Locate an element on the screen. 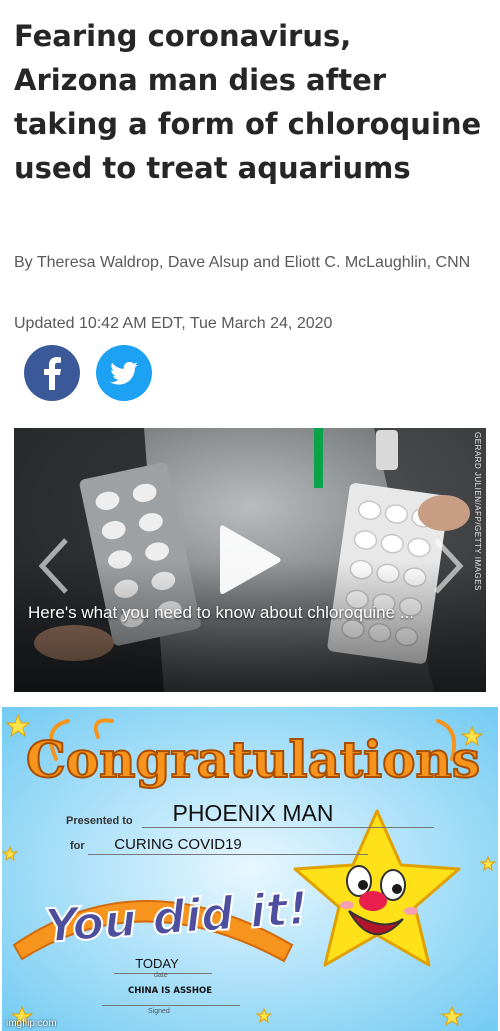 This screenshot has height=1031, width=500. recipient-name: PHOENIX MAN is located at coordinates (253, 813).